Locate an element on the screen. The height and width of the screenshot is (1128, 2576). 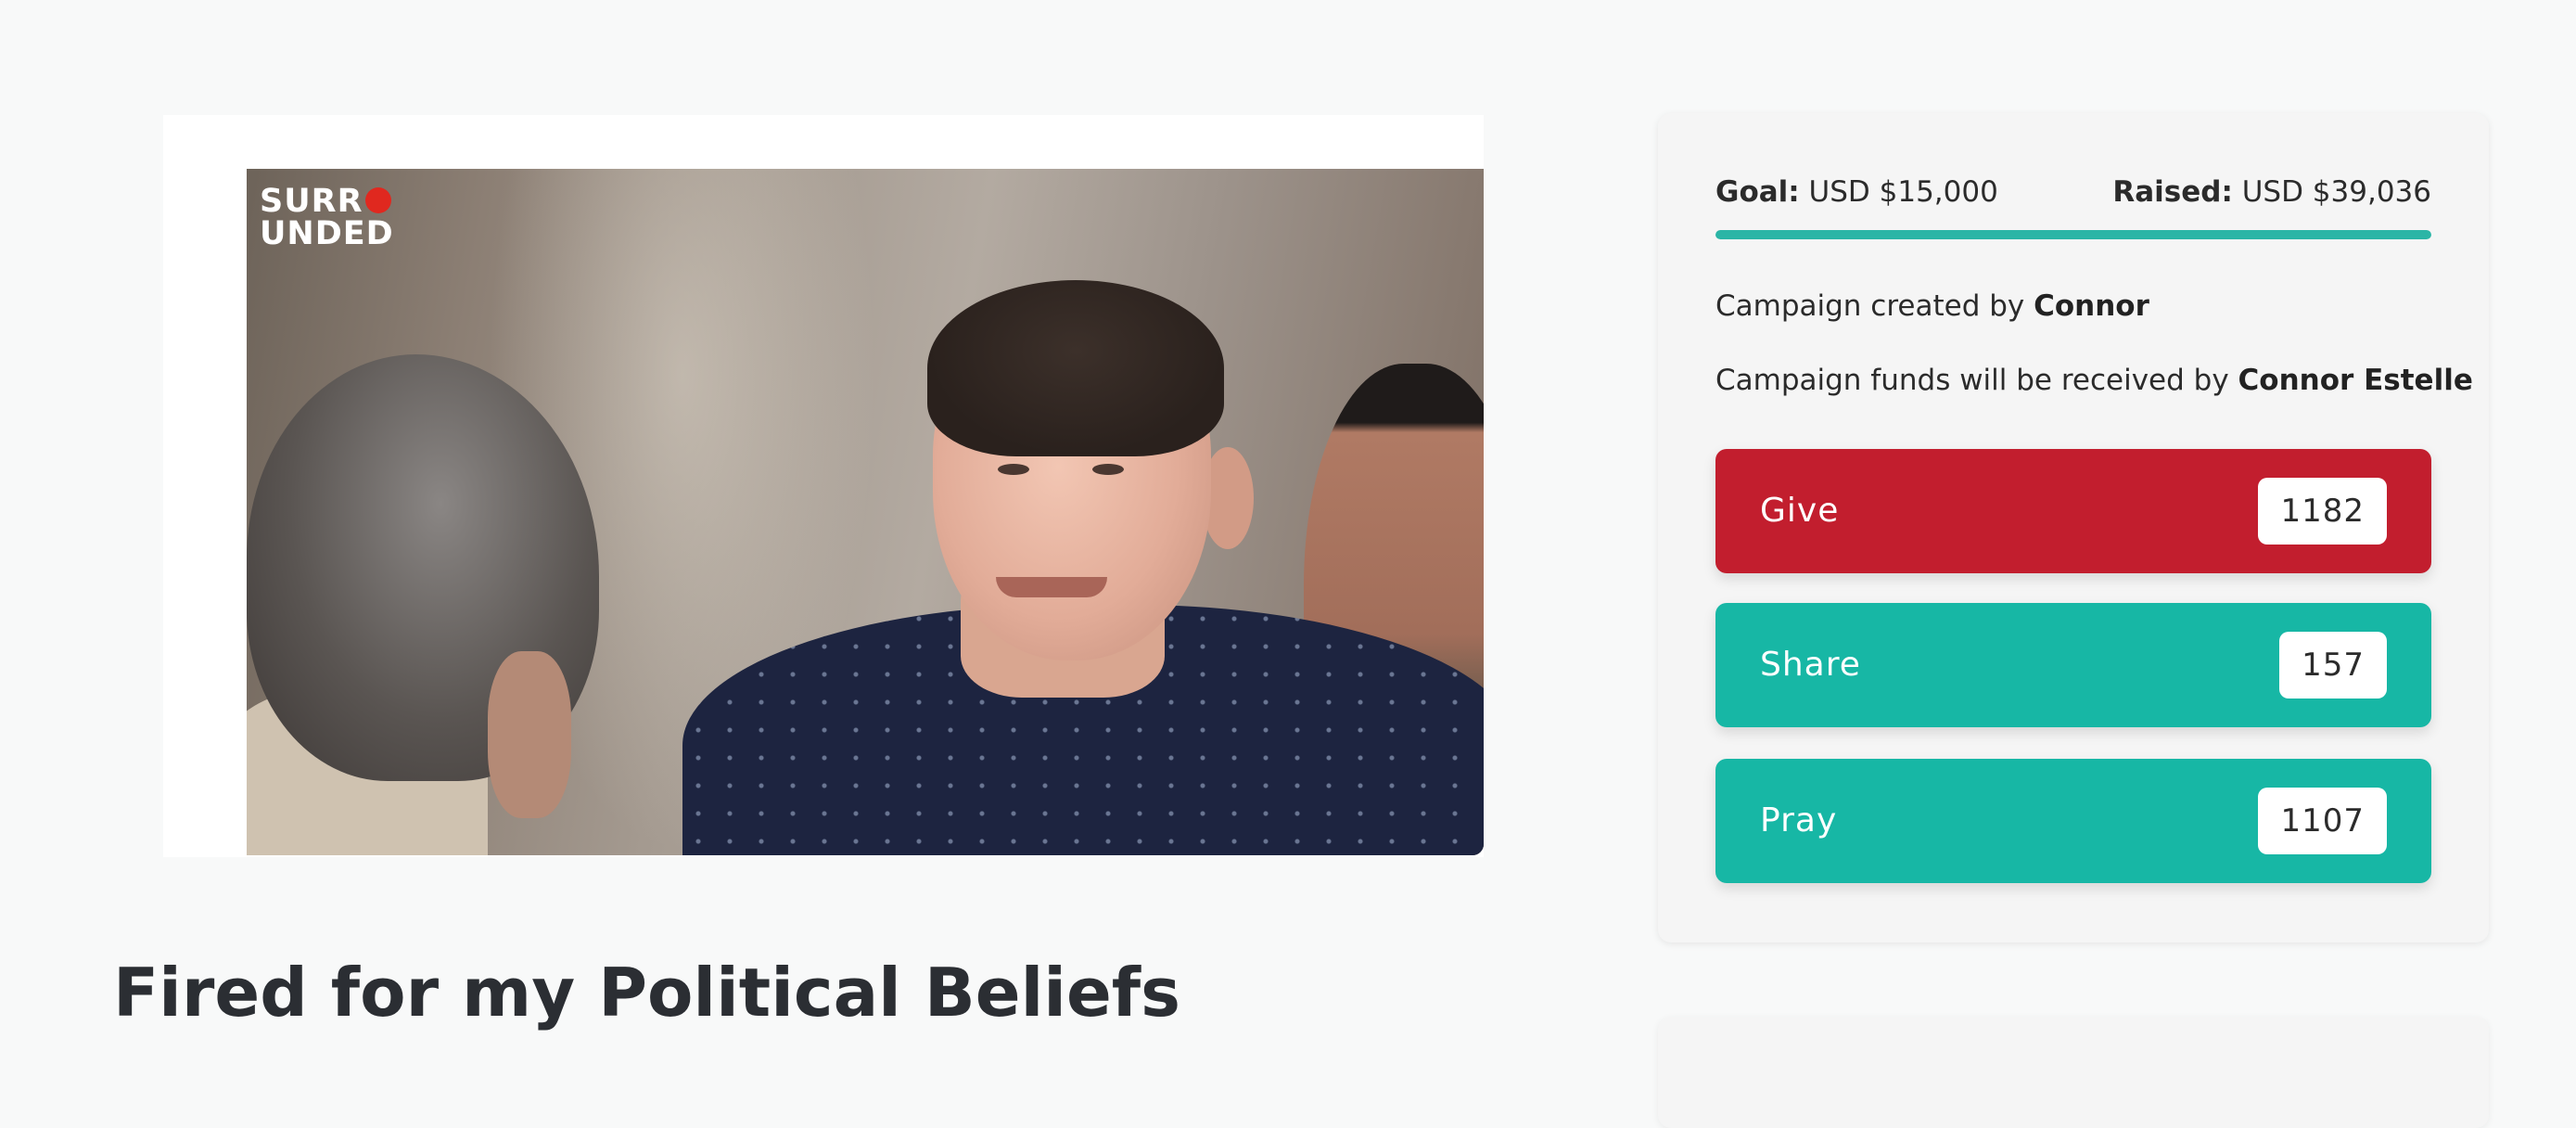
page-title: Fired for my Political Beliefs is located at coordinates (646, 993).